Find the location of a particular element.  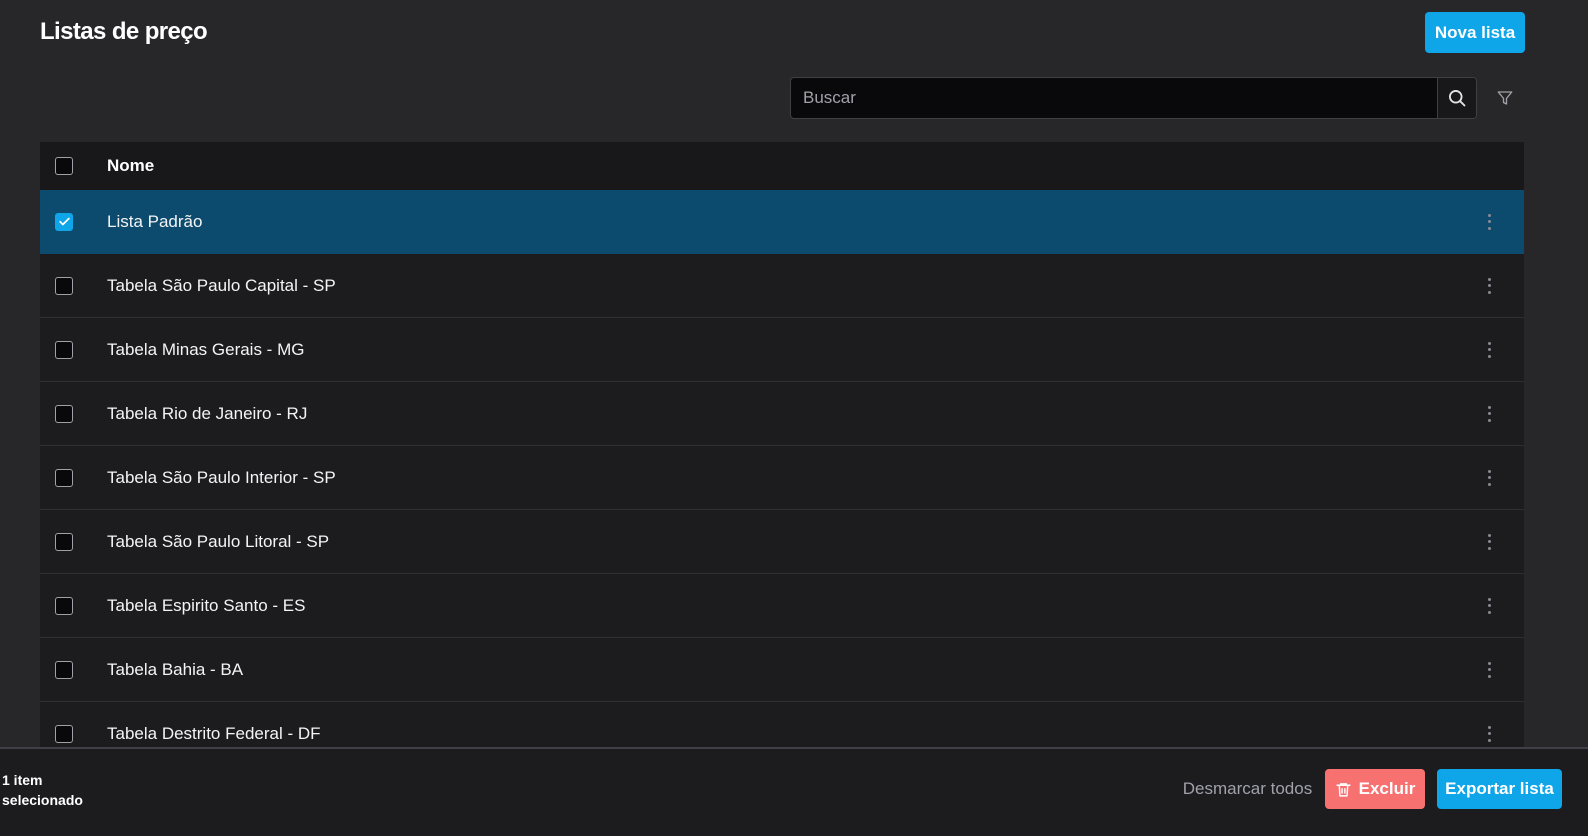

filter-icon is located at coordinates (1505, 98).